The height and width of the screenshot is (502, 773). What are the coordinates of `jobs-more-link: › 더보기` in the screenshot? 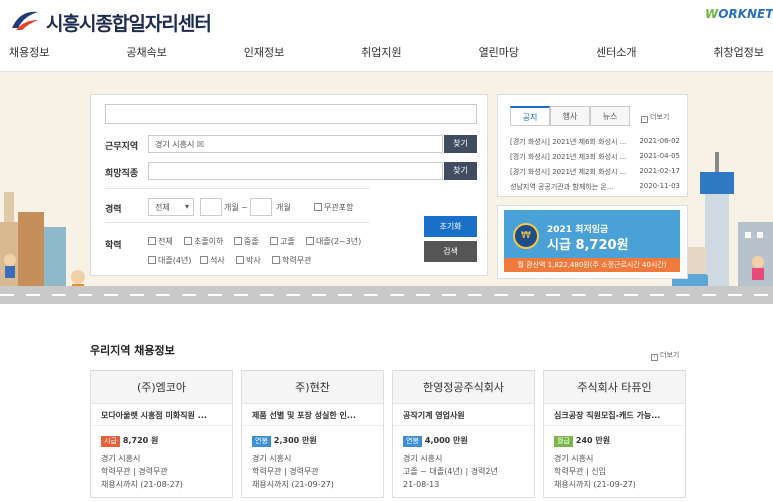 It's located at (665, 355).